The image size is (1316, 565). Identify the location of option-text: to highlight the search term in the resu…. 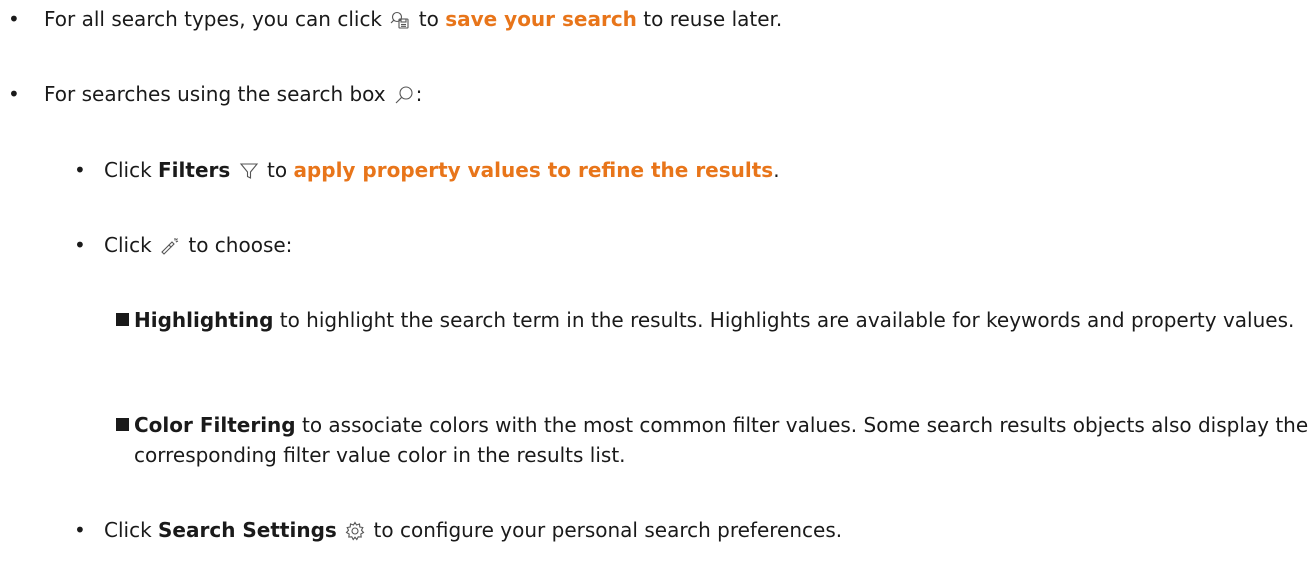
(787, 320).